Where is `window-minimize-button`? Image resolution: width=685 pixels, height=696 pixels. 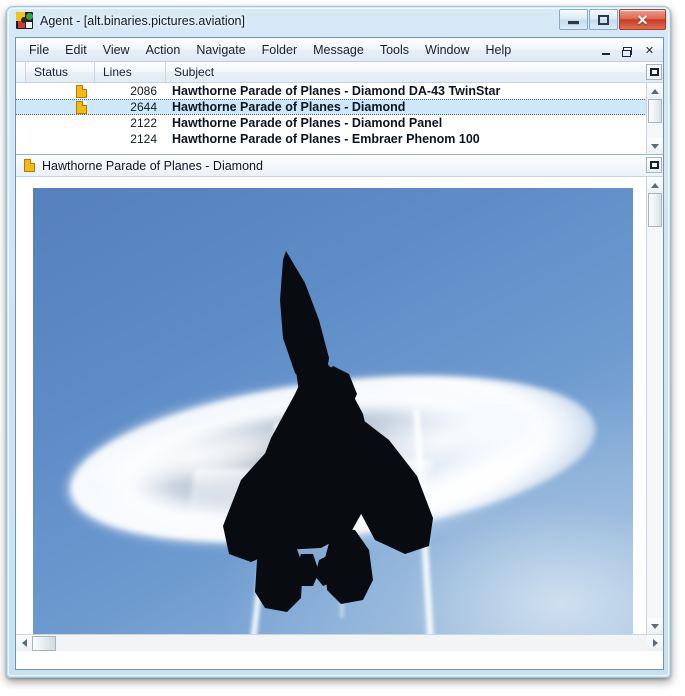 window-minimize-button is located at coordinates (573, 19).